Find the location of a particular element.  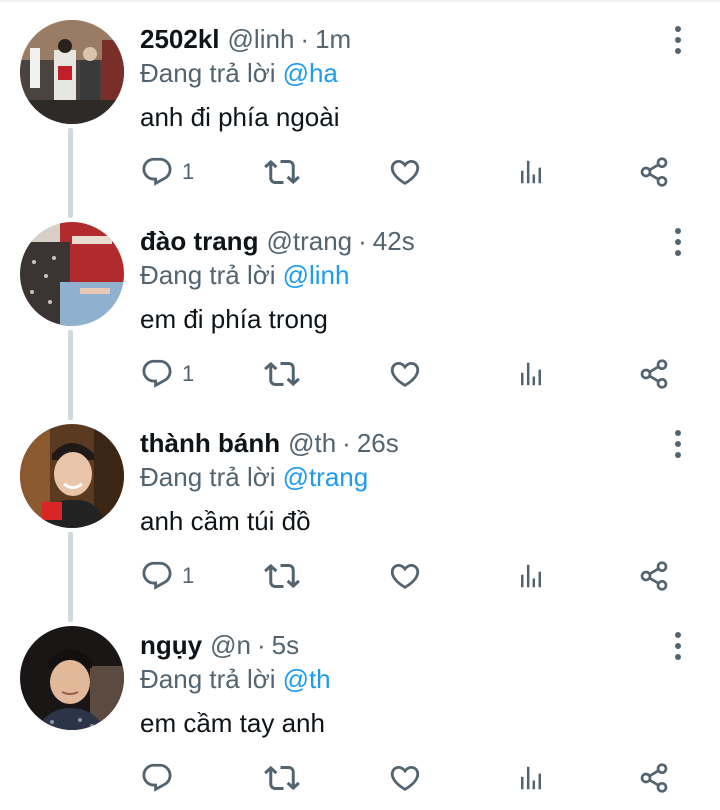

replying-to: Đang trả lời @ha is located at coordinates (239, 73).